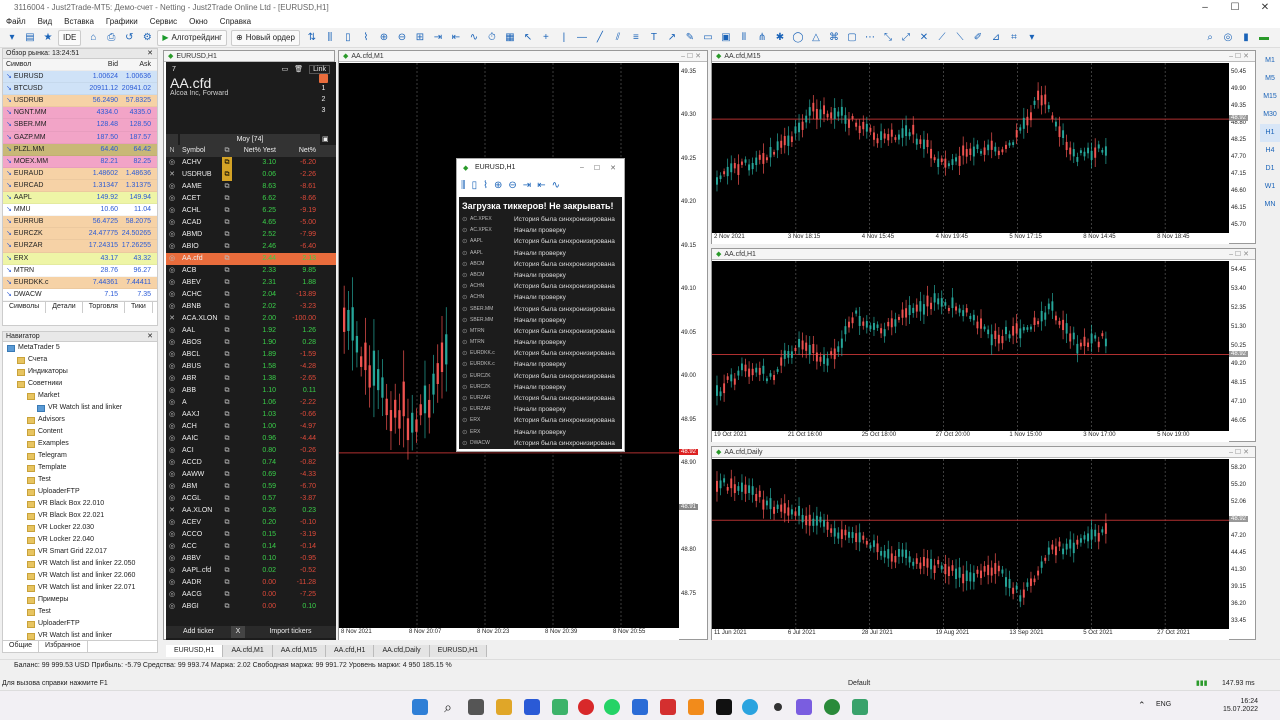  I want to click on navigator-item: VR Black Box 22.021, so click(80, 516).